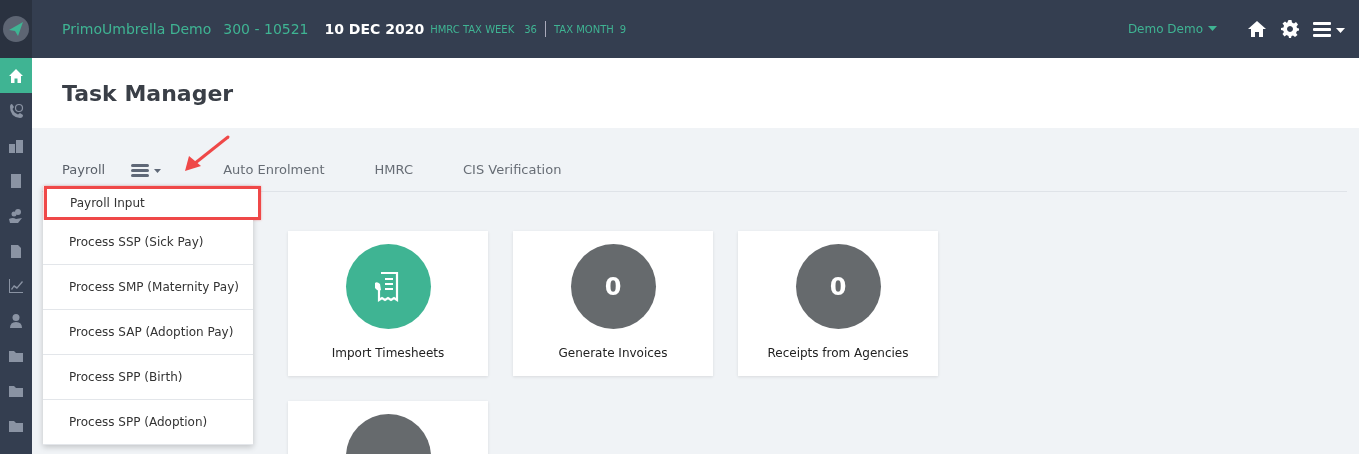 Image resolution: width=1359 pixels, height=454 pixels. Describe the element at coordinates (583, 29) in the screenshot. I see `tax-month-label: TAX MONTH` at that location.